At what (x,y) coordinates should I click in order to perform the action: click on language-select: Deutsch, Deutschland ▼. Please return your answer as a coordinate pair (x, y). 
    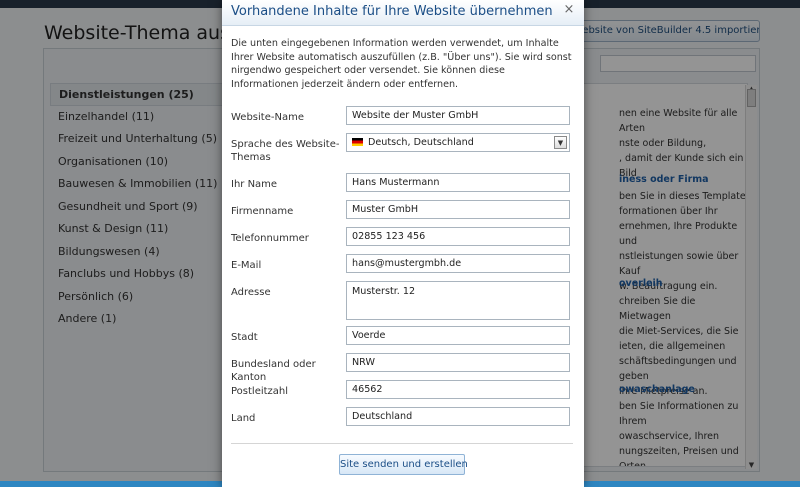
    Looking at the image, I should click on (458, 142).